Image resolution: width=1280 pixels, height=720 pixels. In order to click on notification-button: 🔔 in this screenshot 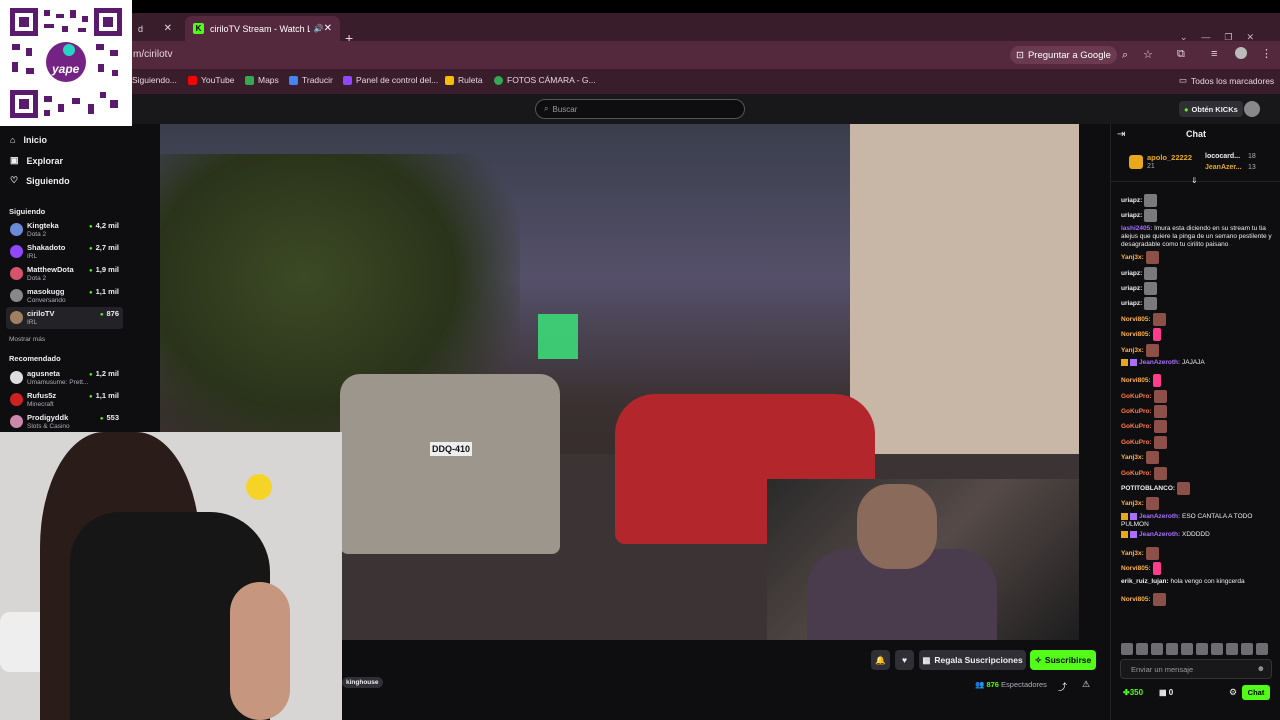, I will do `click(880, 660)`.